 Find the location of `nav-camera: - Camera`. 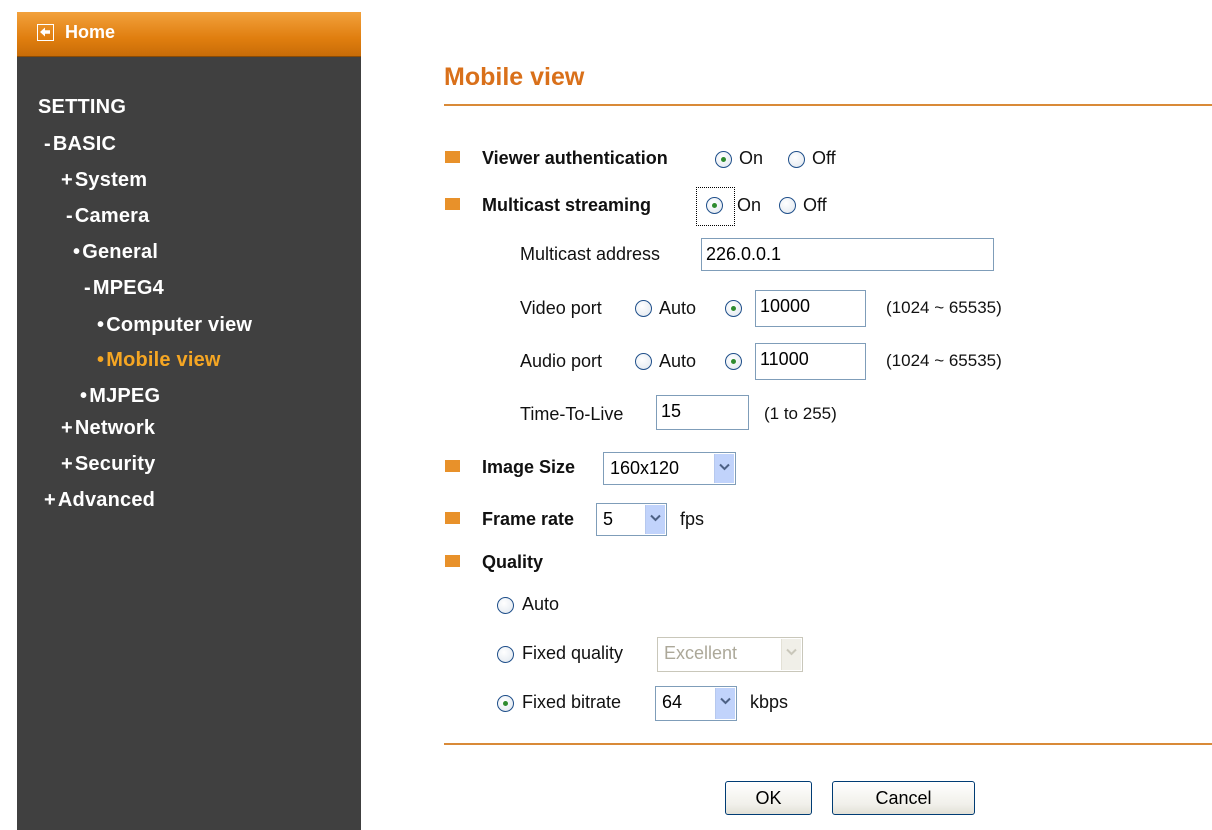

nav-camera: - Camera is located at coordinates (107, 216).